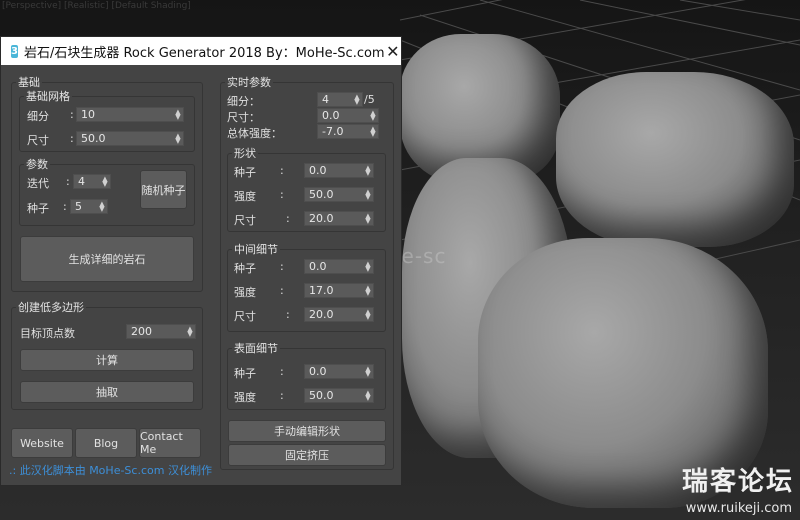 The height and width of the screenshot is (520, 800). What do you see at coordinates (307, 431) in the screenshot?
I see `manual-edit-shape-button: 手动编辑形状` at bounding box center [307, 431].